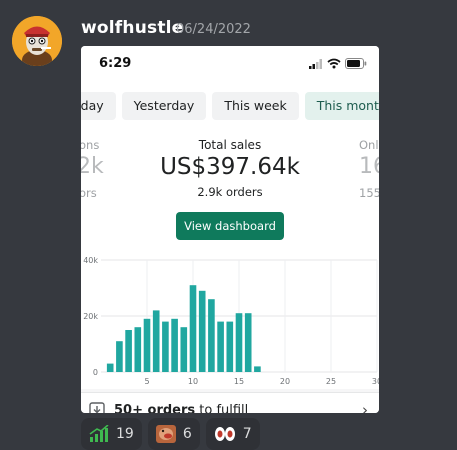  Describe the element at coordinates (125, 434) in the screenshot. I see `reaction-count: 19` at that location.